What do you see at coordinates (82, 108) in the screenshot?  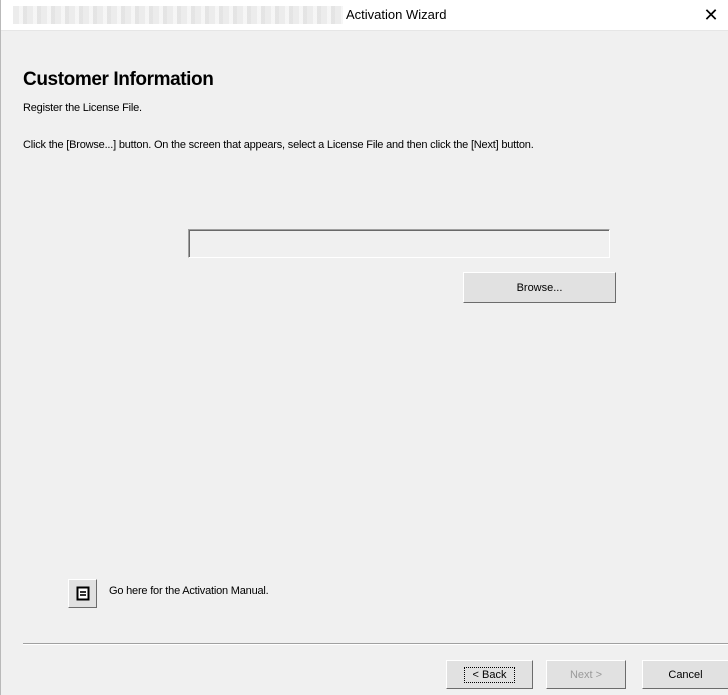 I see `page-subtitle: Register the License File.` at bounding box center [82, 108].